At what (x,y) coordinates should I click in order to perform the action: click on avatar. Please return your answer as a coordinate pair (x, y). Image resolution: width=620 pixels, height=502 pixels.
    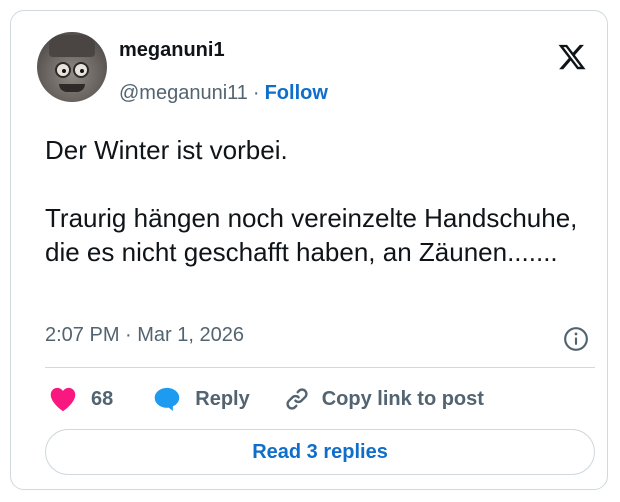
    Looking at the image, I should click on (72, 67).